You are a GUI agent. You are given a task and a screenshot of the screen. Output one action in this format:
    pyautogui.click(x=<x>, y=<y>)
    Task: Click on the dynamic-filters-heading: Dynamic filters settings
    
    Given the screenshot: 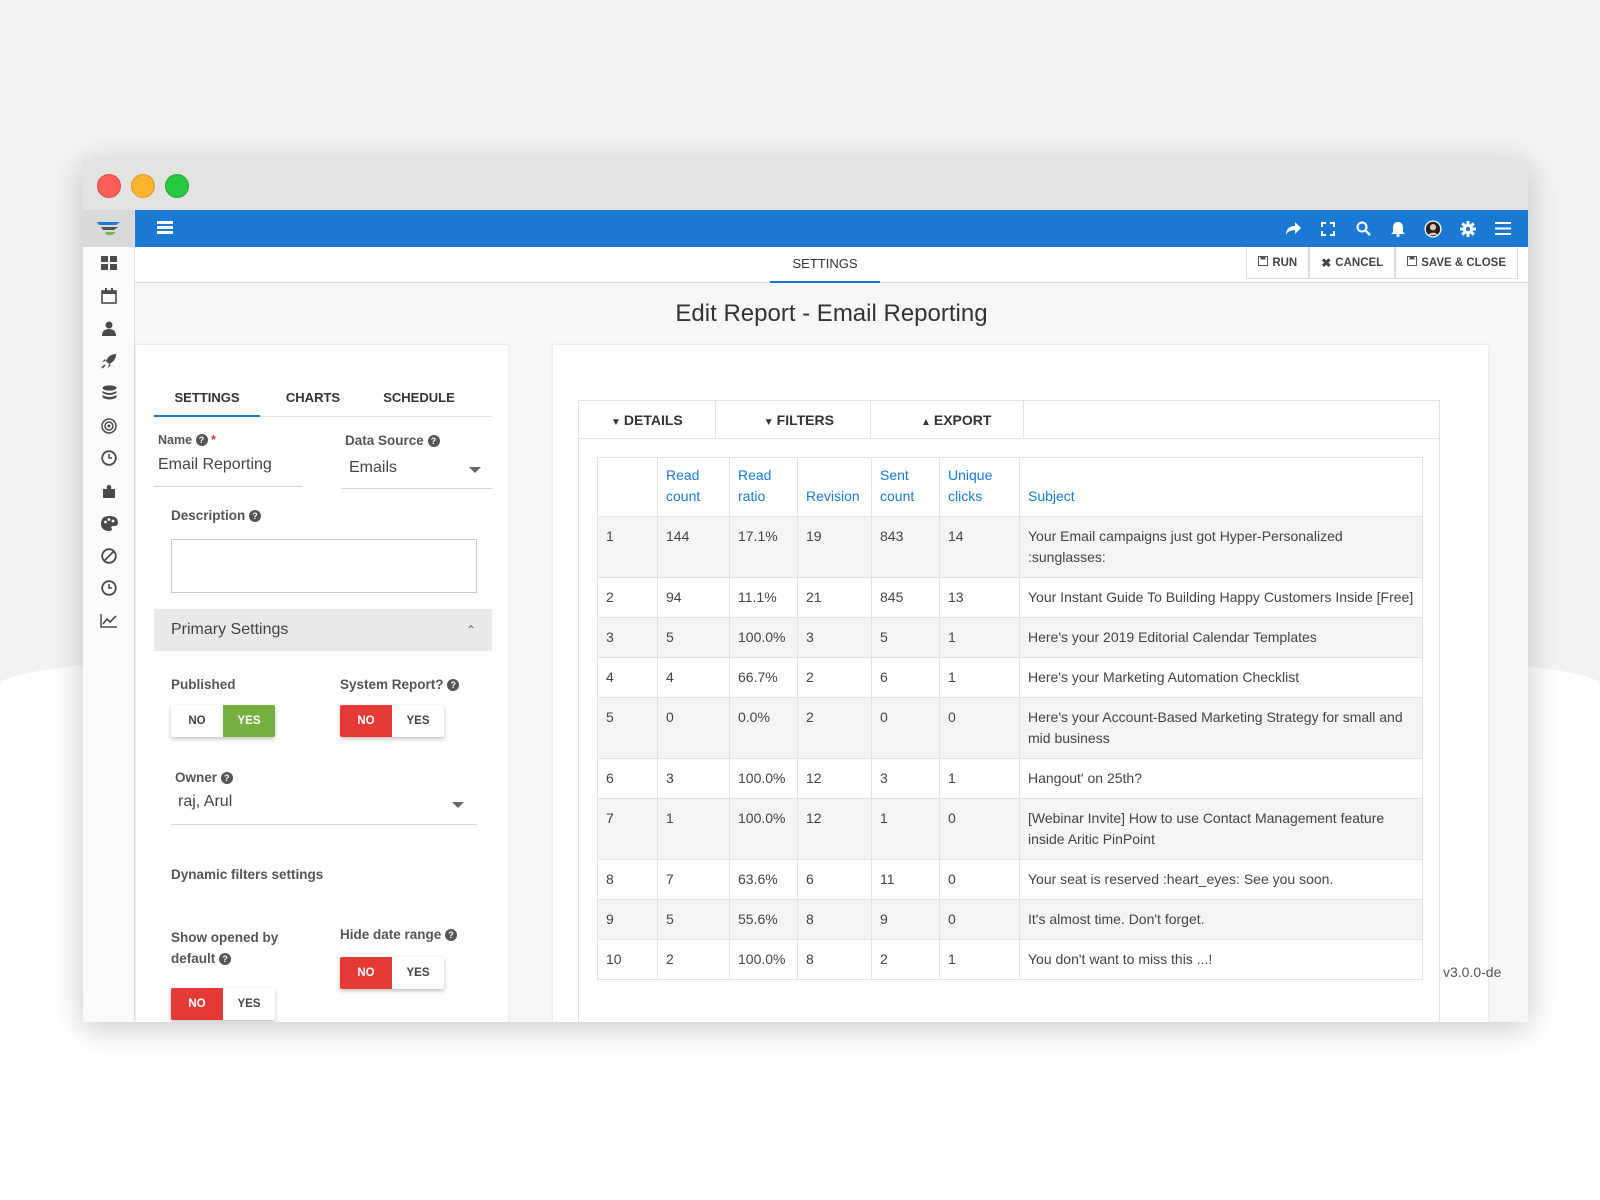 What is the action you would take?
    pyautogui.click(x=247, y=874)
    